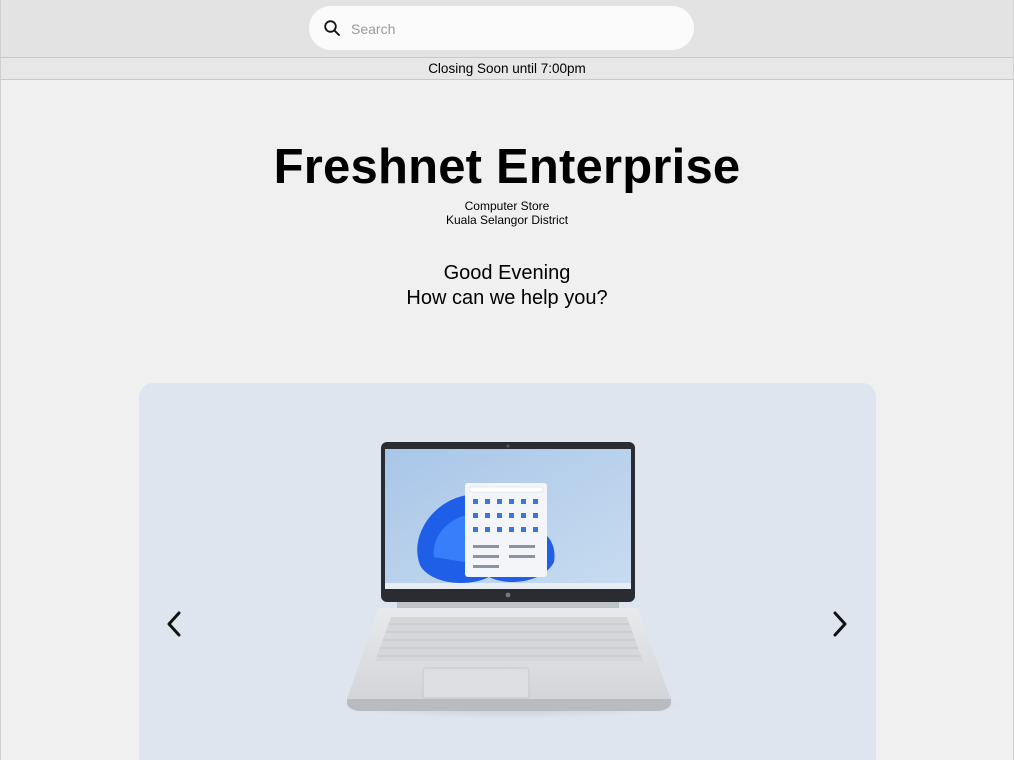 The width and height of the screenshot is (1014, 760). Describe the element at coordinates (332, 28) in the screenshot. I see `search-icon` at that location.